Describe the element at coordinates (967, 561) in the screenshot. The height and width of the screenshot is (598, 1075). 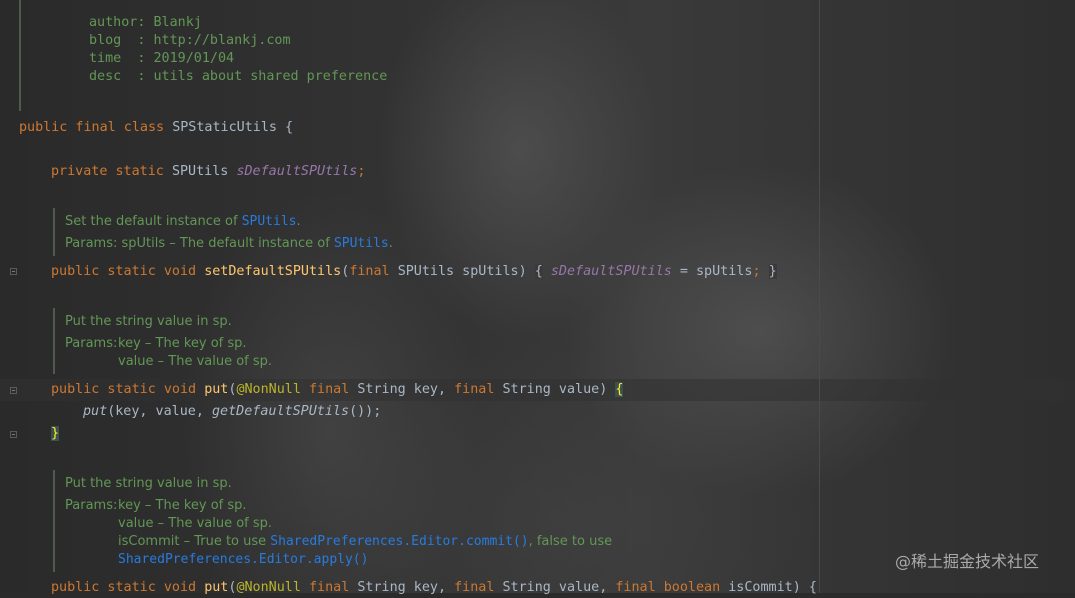
I see `watermark-text: @稀土掘金技术社区` at that location.